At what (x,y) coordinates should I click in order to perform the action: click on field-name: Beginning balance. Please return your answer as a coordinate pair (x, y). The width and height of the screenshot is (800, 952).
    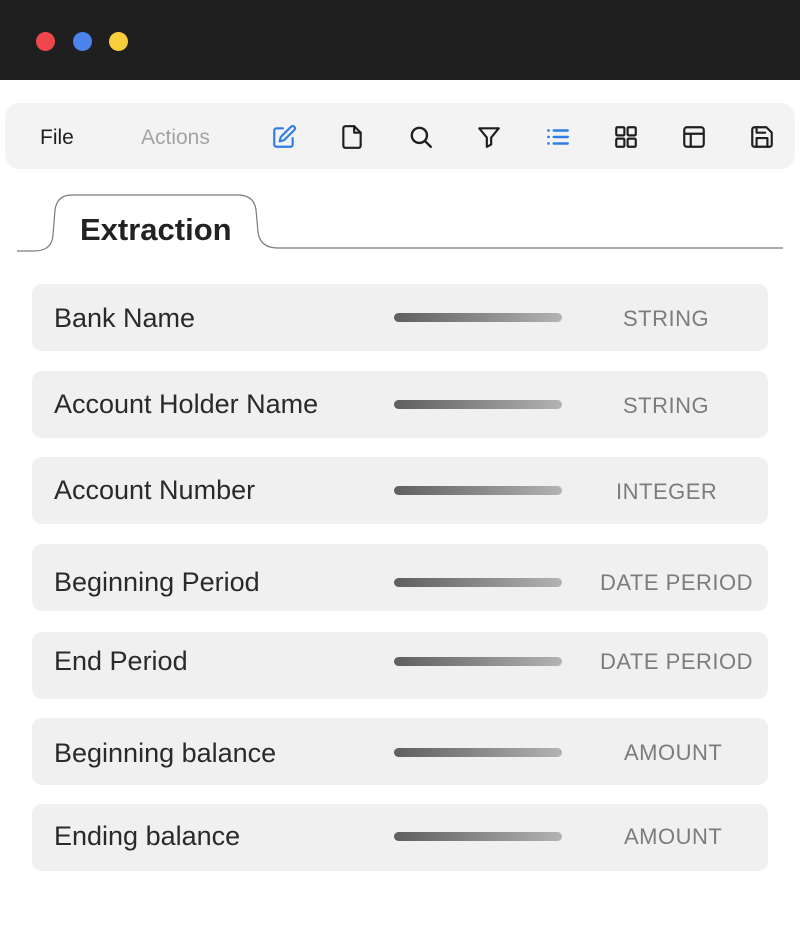
    Looking at the image, I should click on (165, 753).